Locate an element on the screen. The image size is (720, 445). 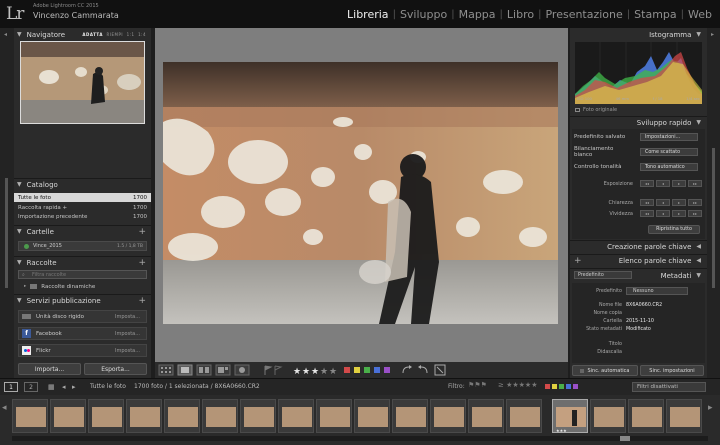
forward-arrow-icon: ▸ is located at coordinates (74, 387).